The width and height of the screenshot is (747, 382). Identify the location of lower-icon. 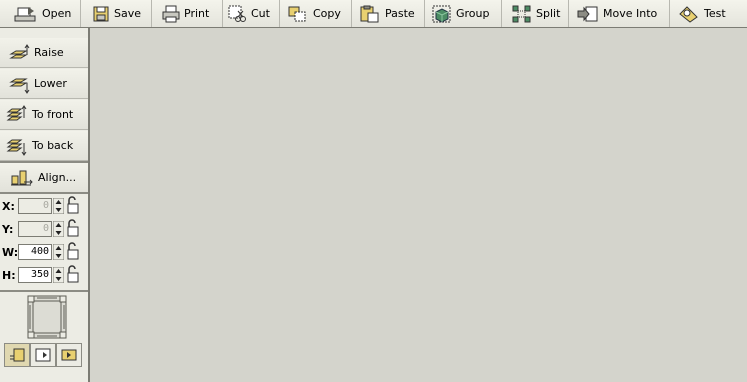
(19, 86).